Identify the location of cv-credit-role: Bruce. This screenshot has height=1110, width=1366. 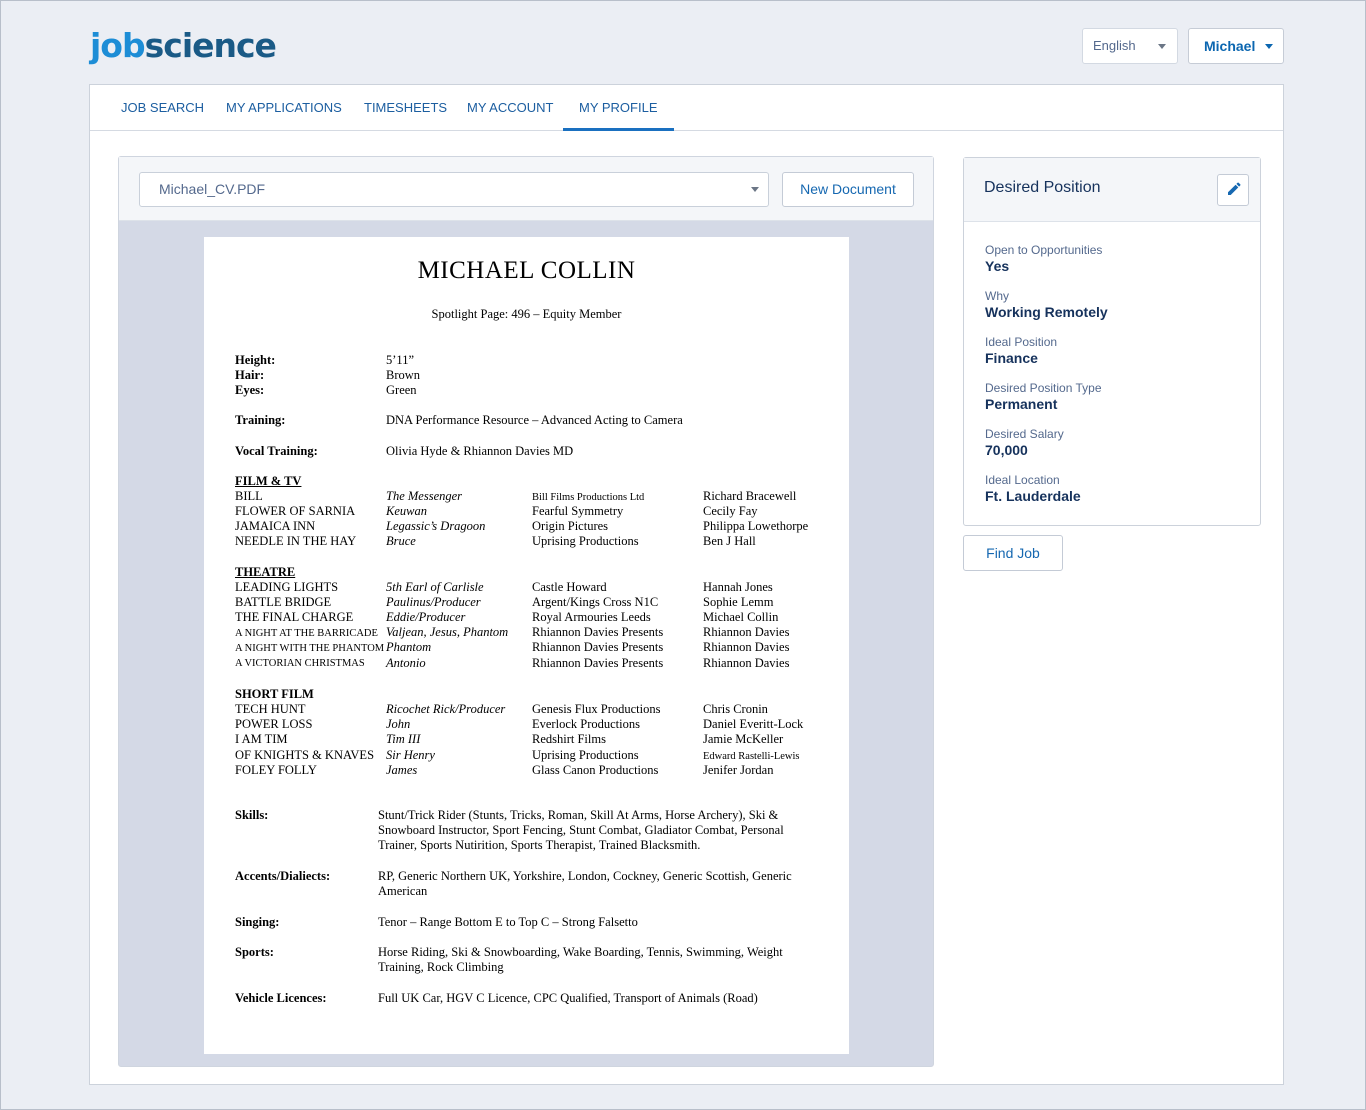
(401, 541).